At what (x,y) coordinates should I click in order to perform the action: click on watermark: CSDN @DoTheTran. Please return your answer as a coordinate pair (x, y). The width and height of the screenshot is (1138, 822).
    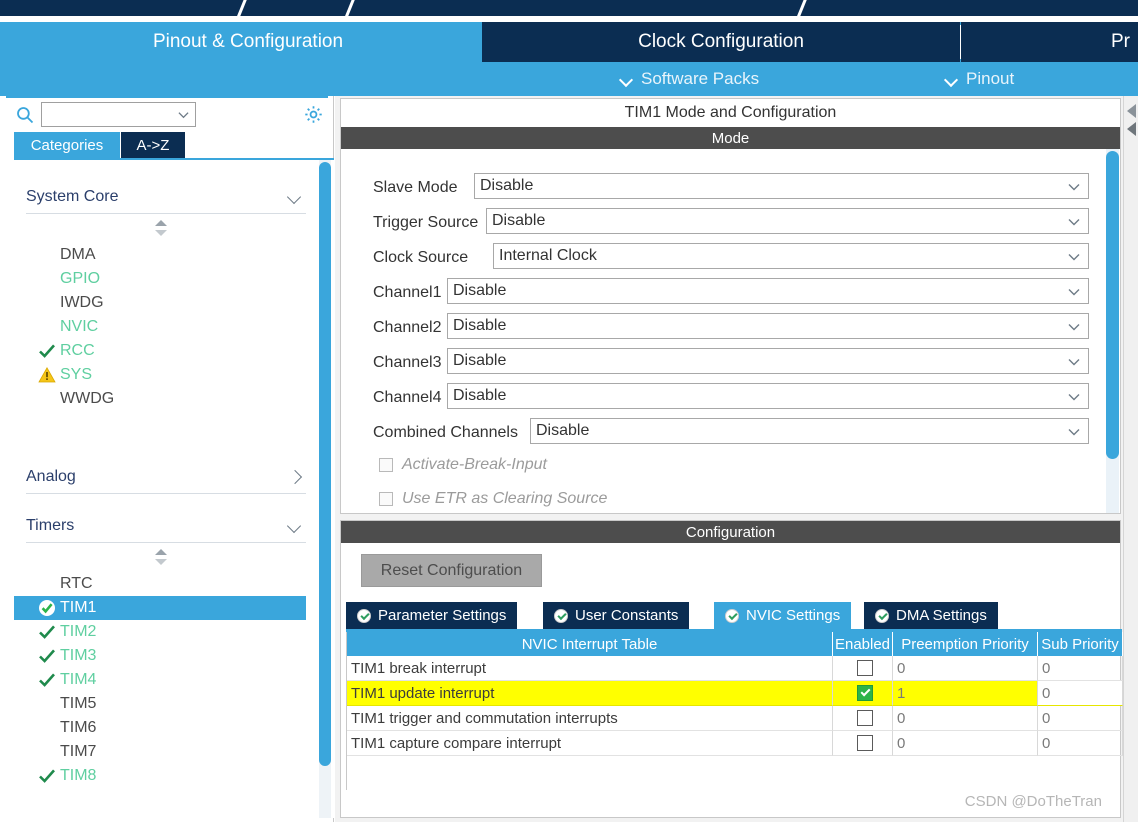
    Looking at the image, I should click on (1033, 801).